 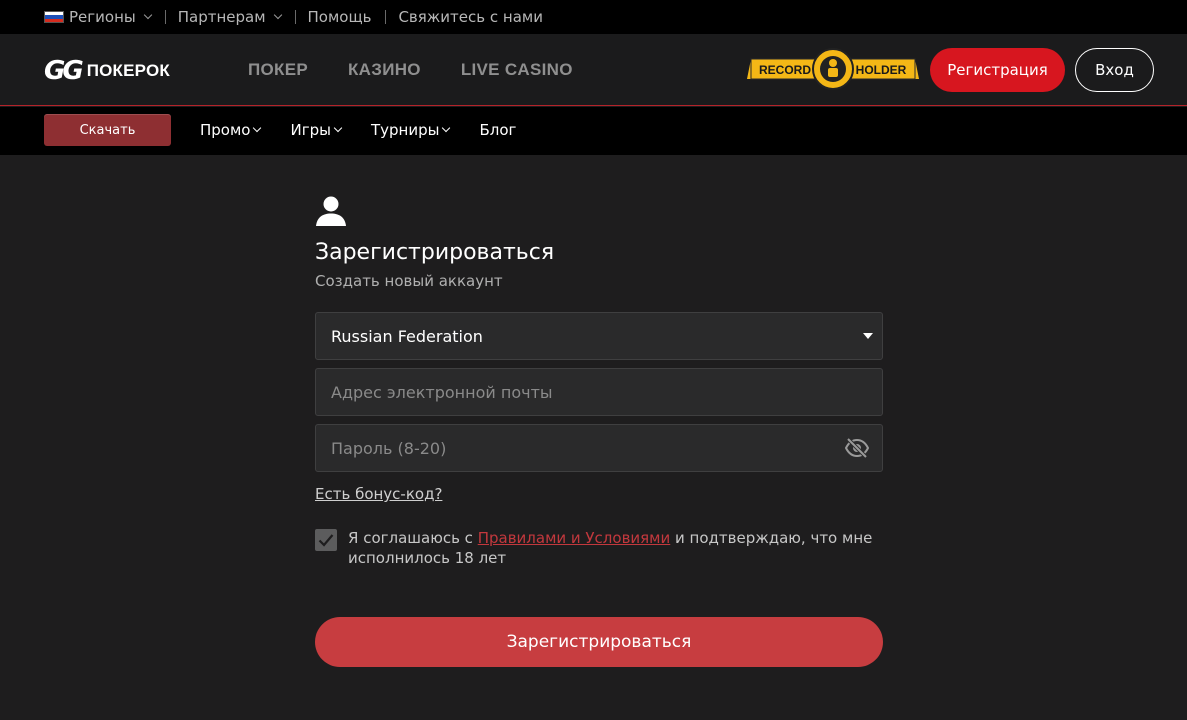 I want to click on terms-link: Правилами и Условиями, so click(x=574, y=538).